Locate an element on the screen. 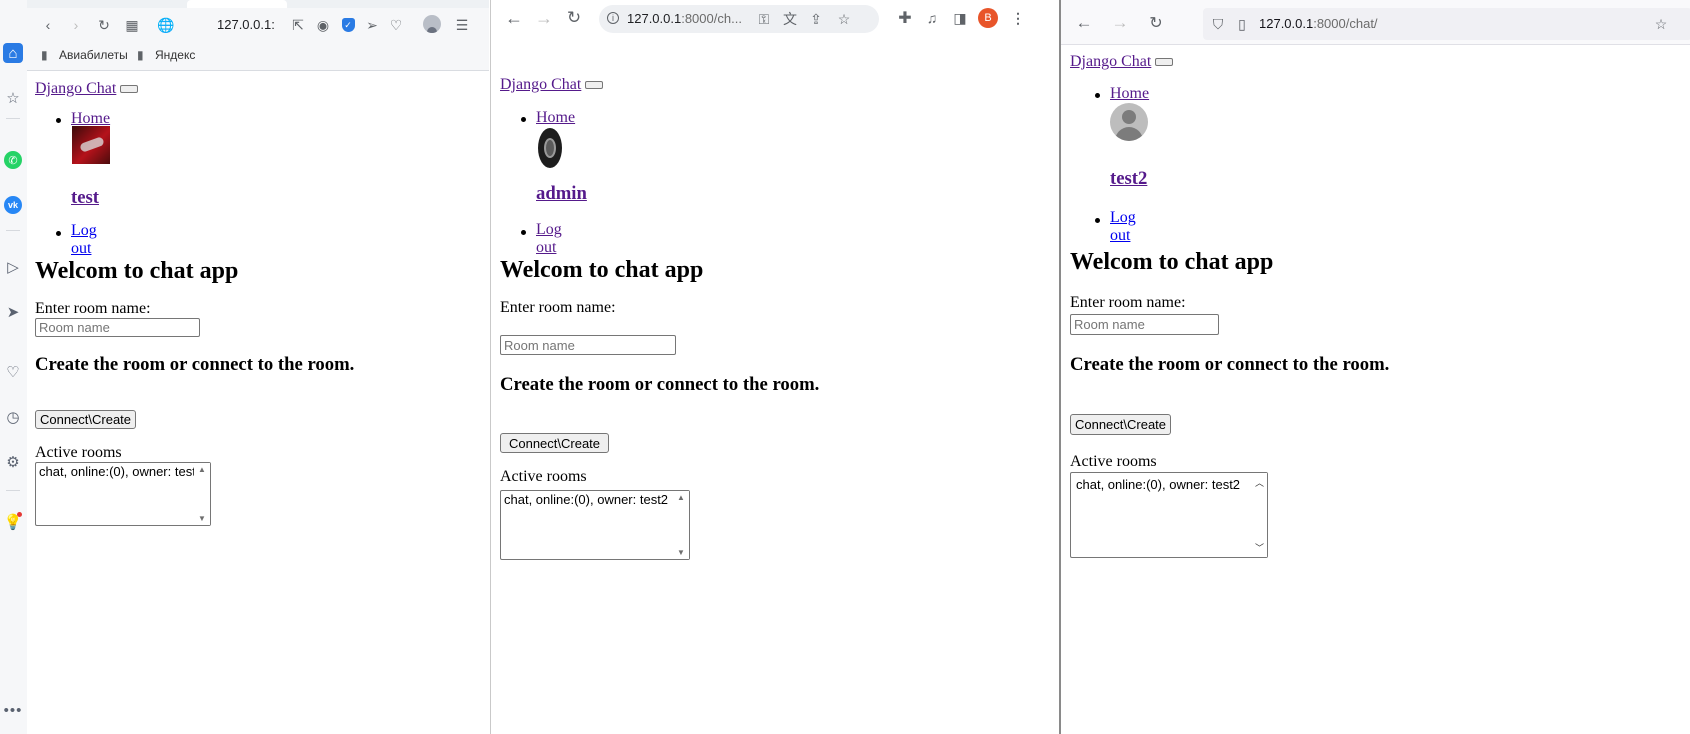 The height and width of the screenshot is (734, 1690). play-icon: ▷ is located at coordinates (13, 267).